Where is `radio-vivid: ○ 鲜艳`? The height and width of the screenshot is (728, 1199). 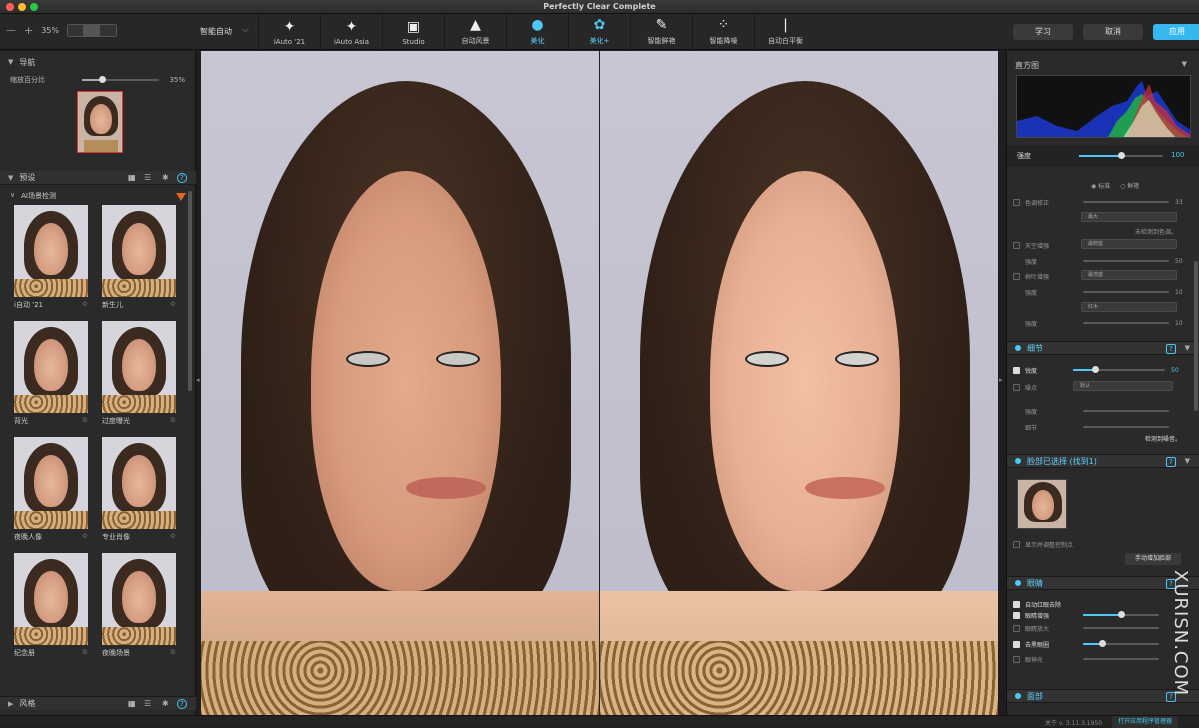 radio-vivid: ○ 鲜艳 is located at coordinates (1129, 185).